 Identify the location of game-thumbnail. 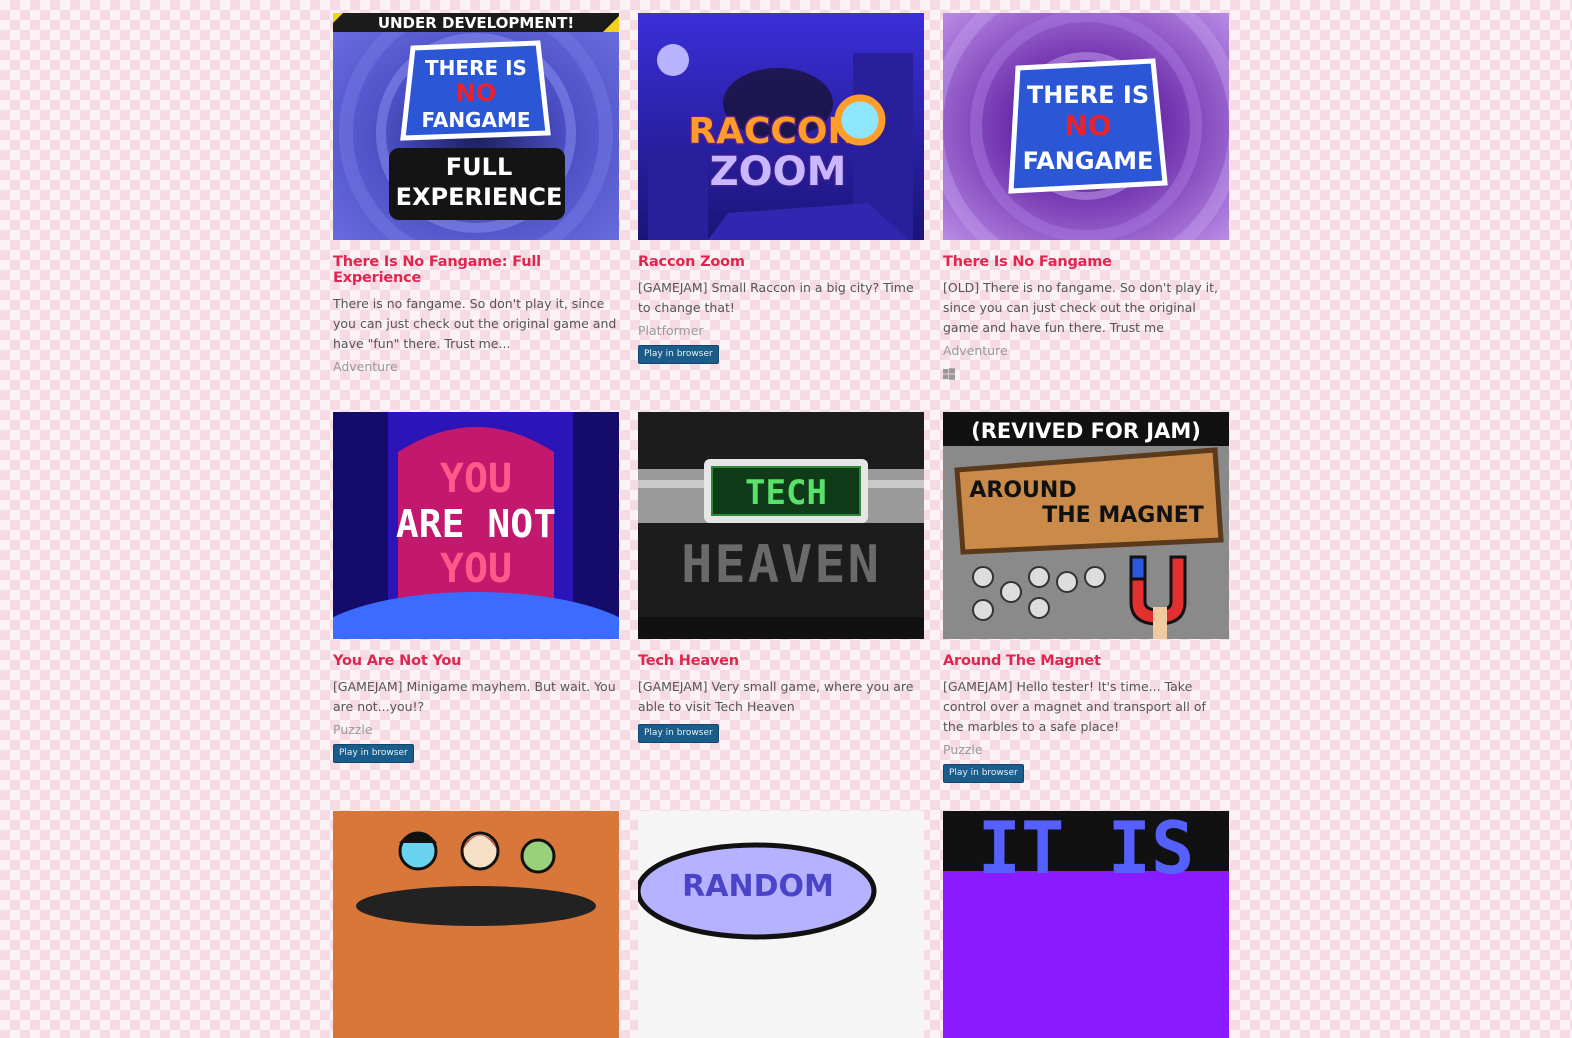
(476, 924).